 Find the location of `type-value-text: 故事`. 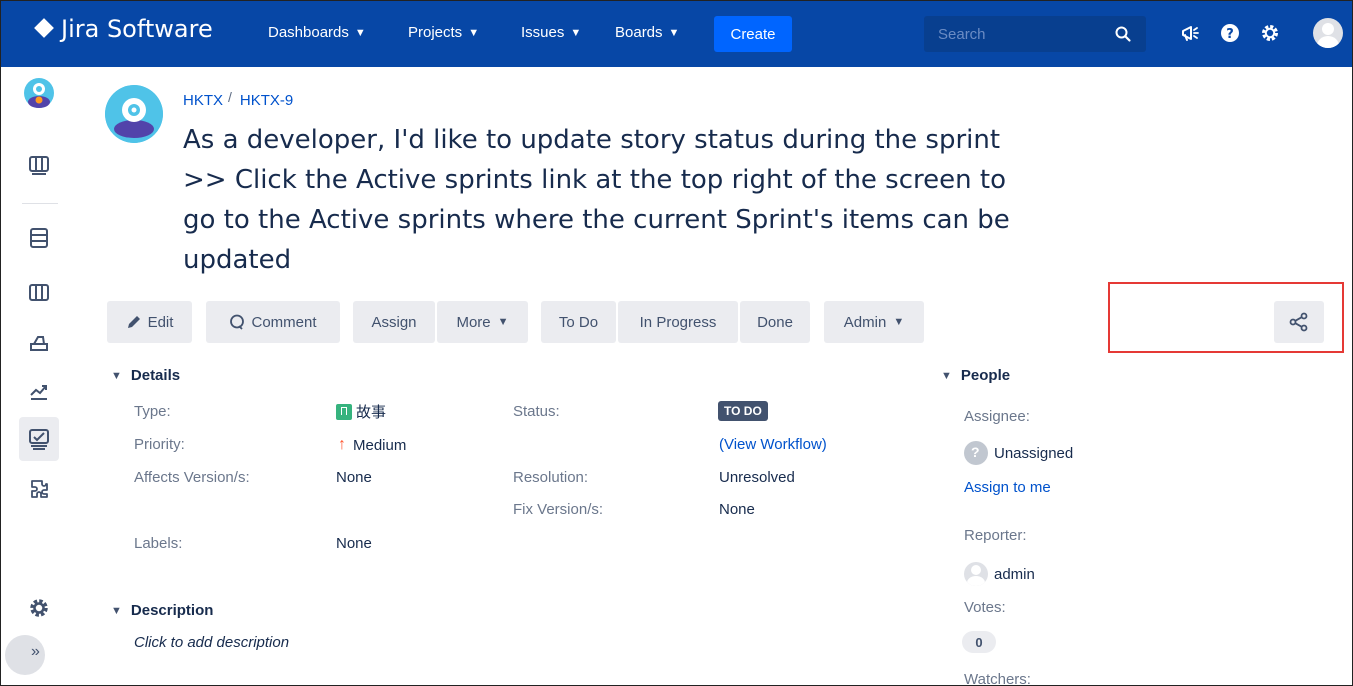

type-value-text: 故事 is located at coordinates (371, 412).